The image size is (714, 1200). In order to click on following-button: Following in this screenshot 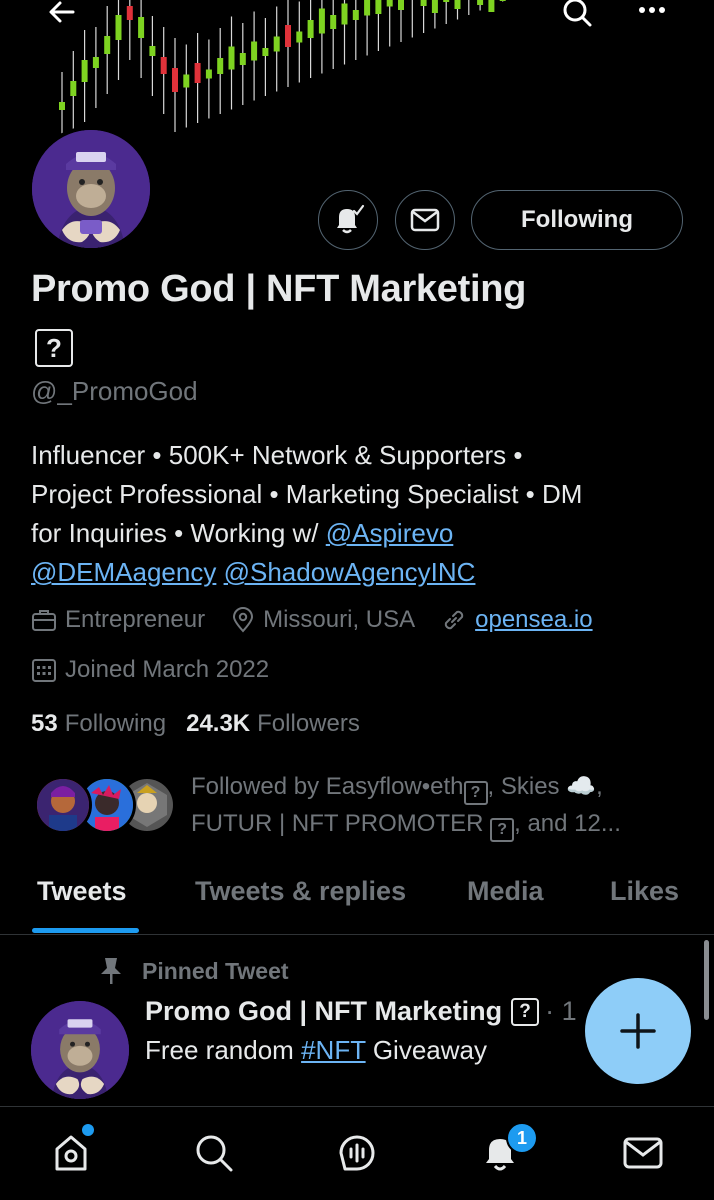, I will do `click(577, 220)`.